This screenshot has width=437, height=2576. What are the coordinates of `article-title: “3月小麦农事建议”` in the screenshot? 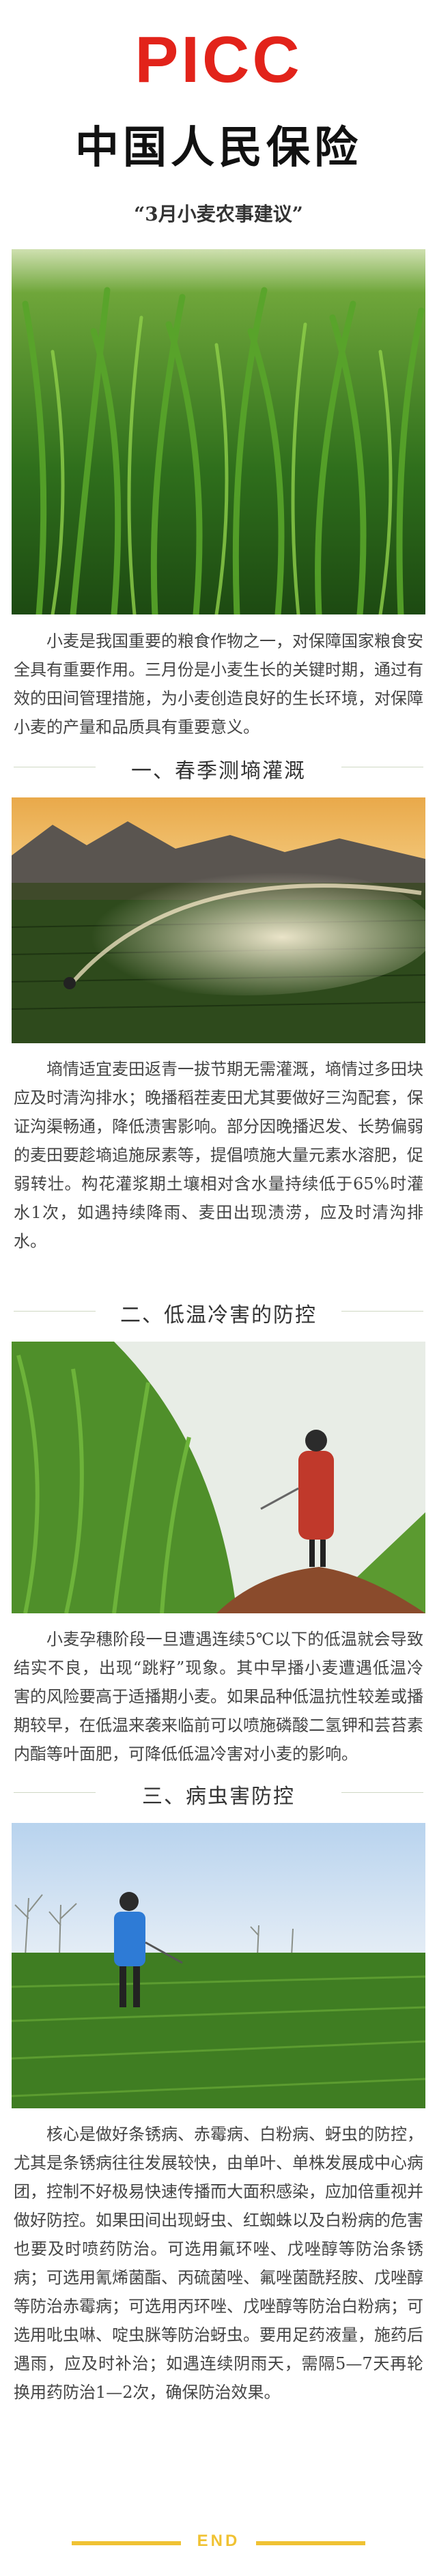 It's located at (218, 214).